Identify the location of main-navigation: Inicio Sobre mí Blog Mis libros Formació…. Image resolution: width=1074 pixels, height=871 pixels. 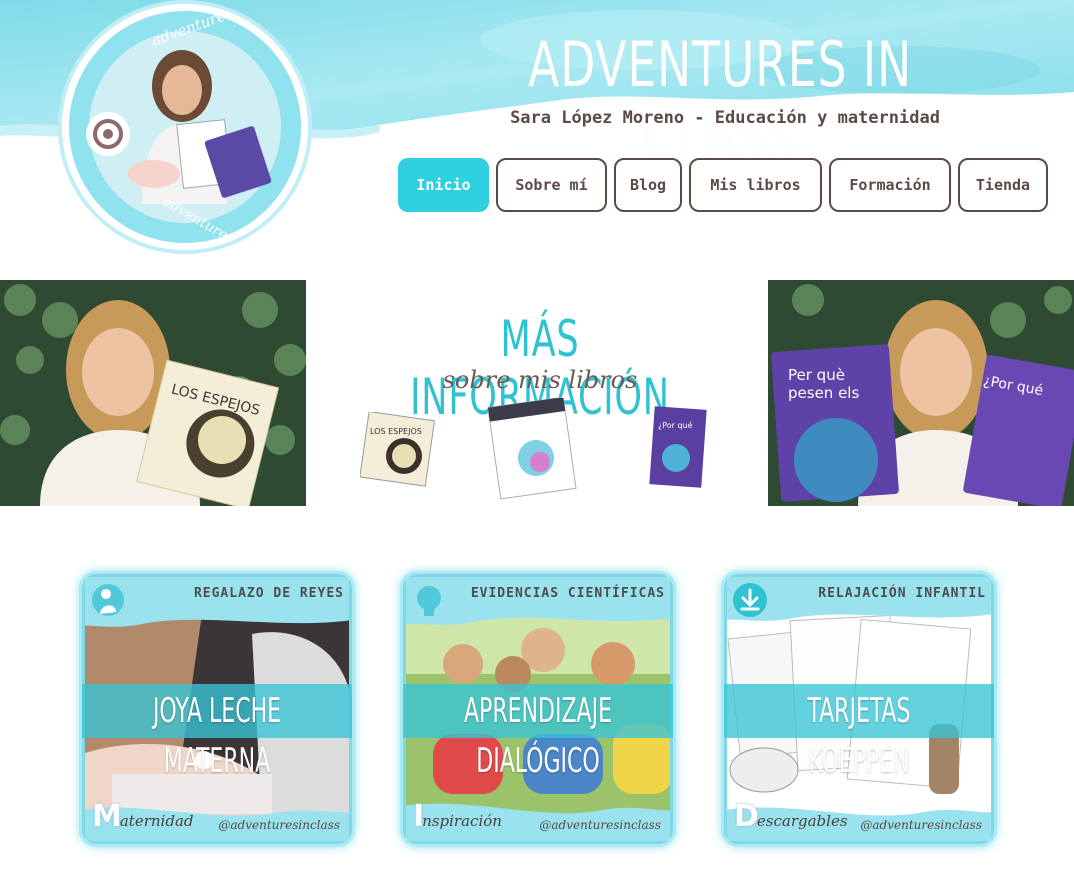
(723, 185).